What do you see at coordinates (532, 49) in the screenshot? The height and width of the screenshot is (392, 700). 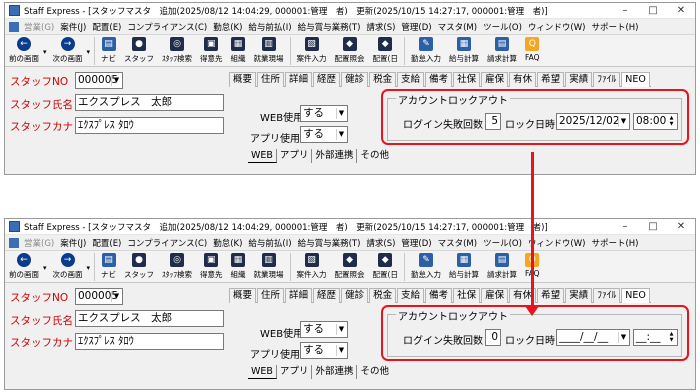 I see `toolbar-button: Q FAQ` at bounding box center [532, 49].